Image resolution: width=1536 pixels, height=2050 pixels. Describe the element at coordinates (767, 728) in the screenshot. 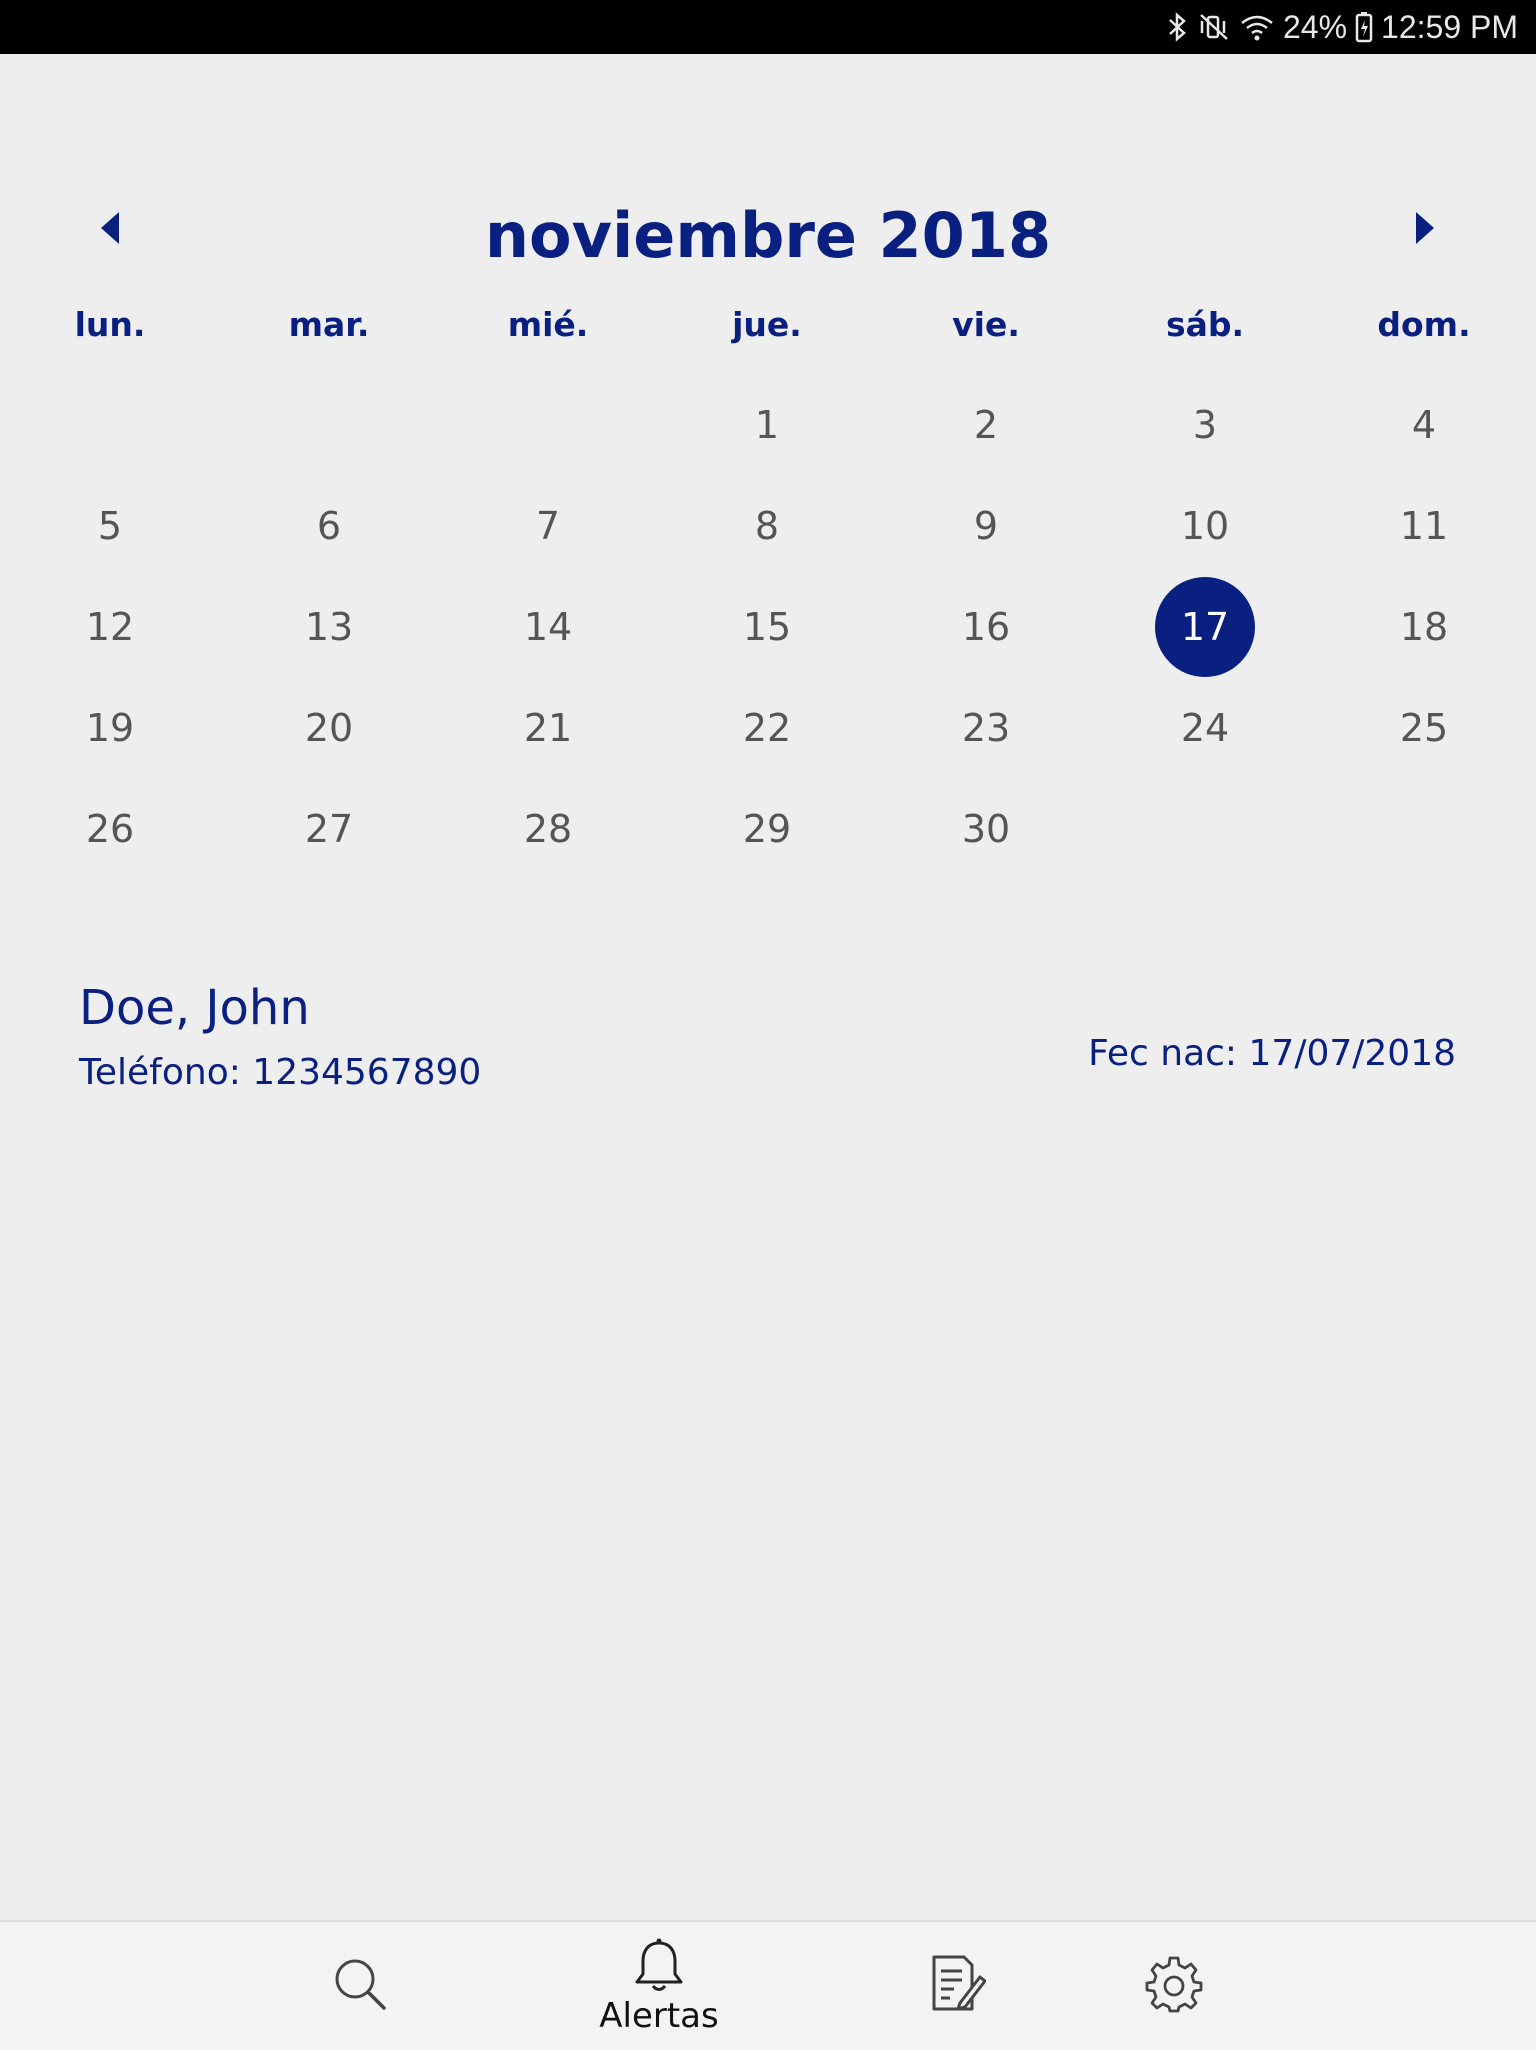

I see `calendar-day: 22` at that location.